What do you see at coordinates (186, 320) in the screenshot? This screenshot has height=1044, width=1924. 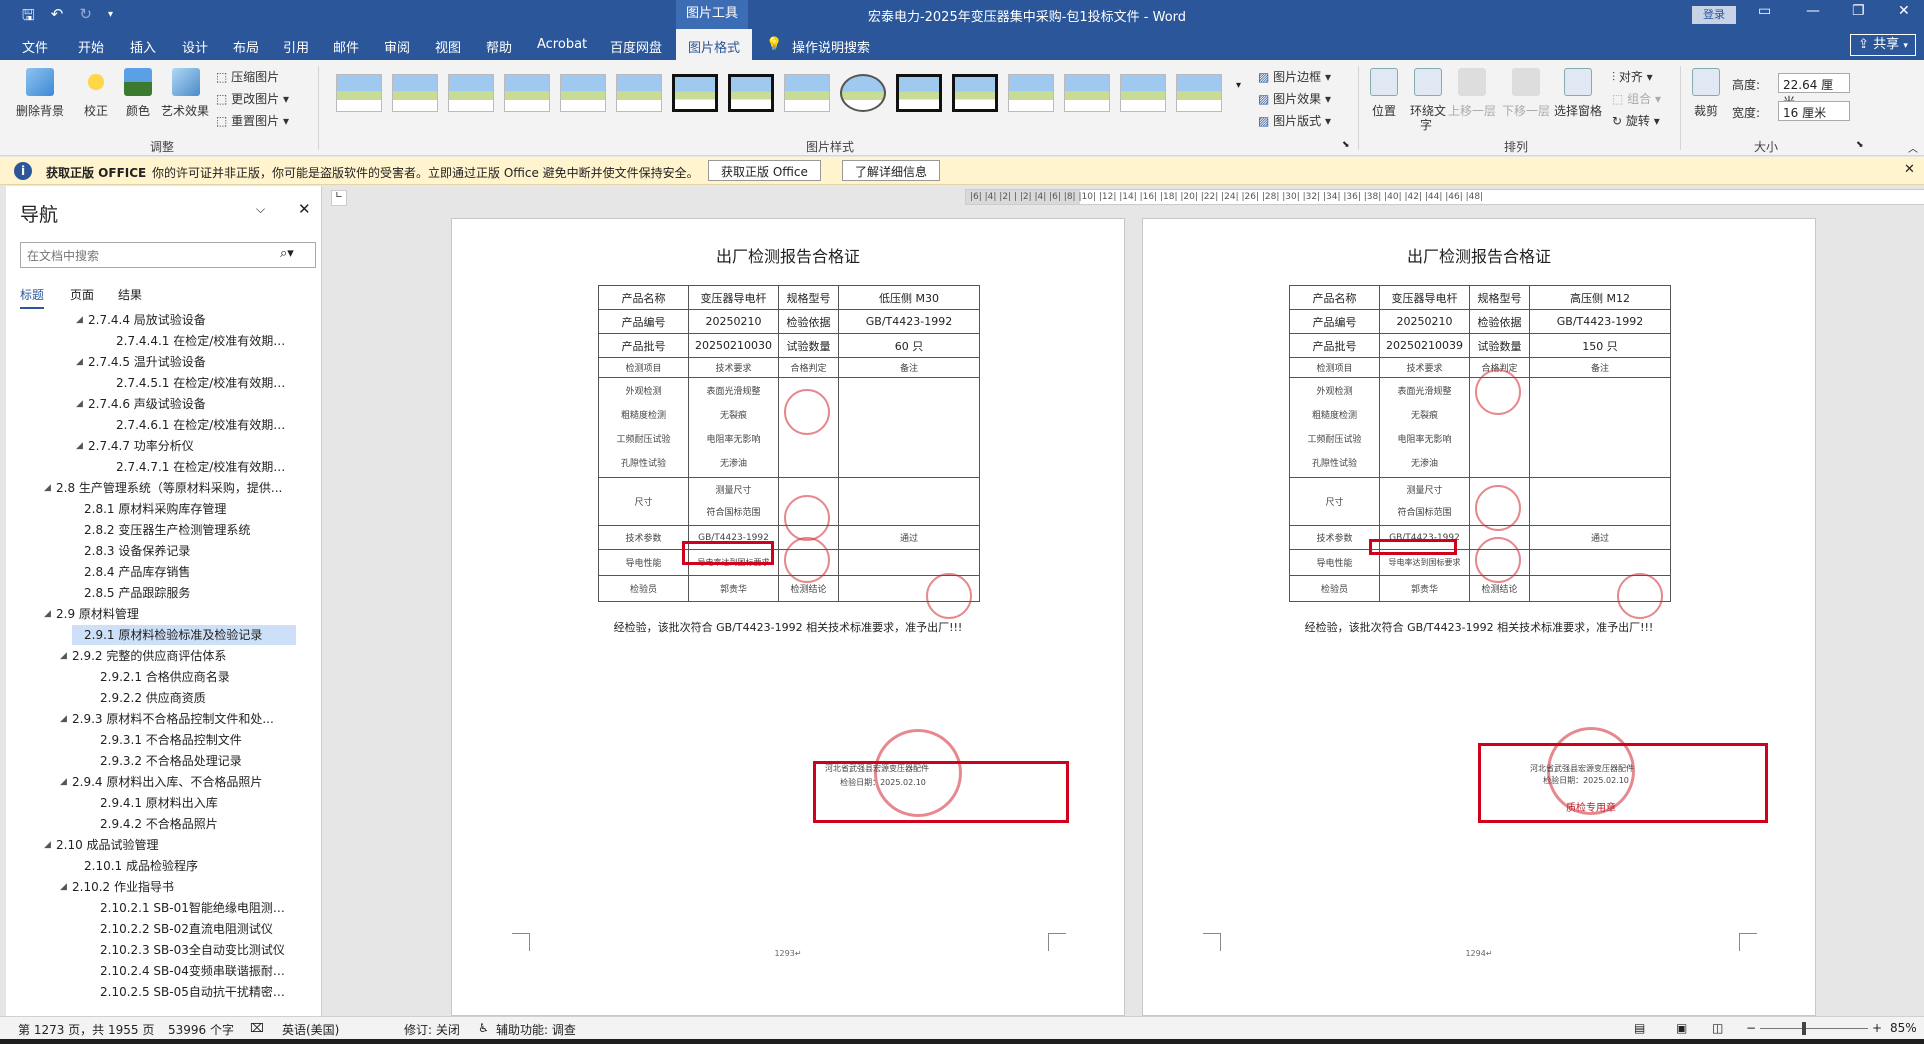 I see `nav-heading-item: ◢ 2.7.4.4 局放试验设备` at bounding box center [186, 320].